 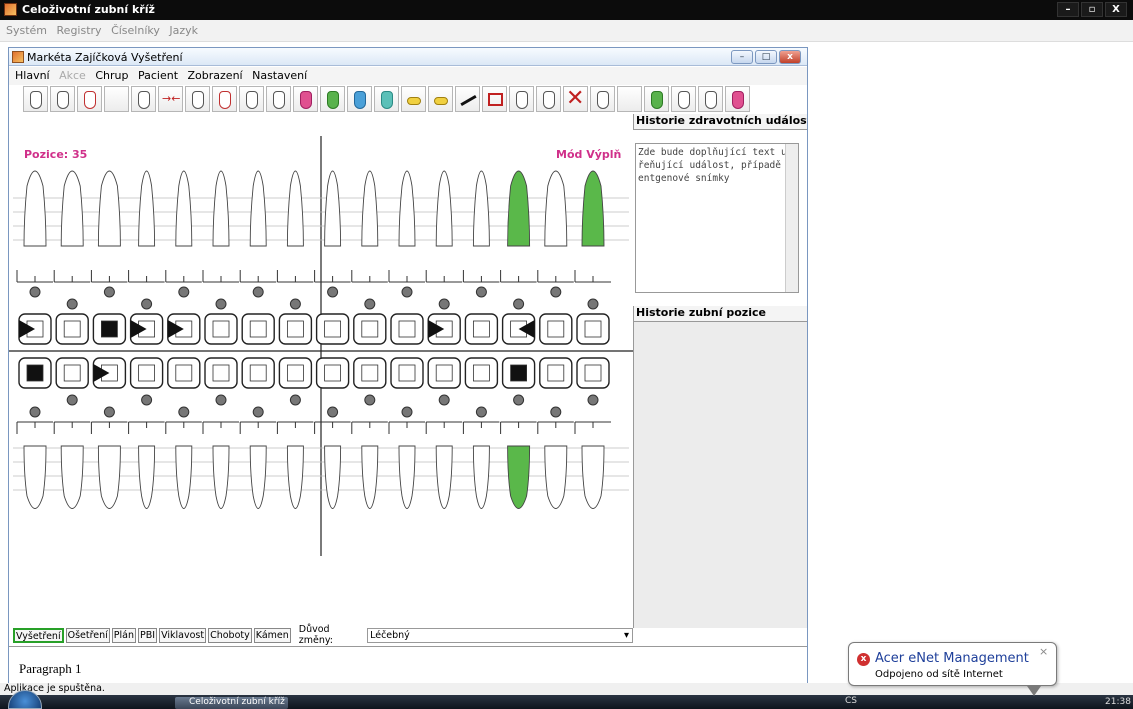 I want to click on inner-minimize-button: –, so click(x=742, y=57).